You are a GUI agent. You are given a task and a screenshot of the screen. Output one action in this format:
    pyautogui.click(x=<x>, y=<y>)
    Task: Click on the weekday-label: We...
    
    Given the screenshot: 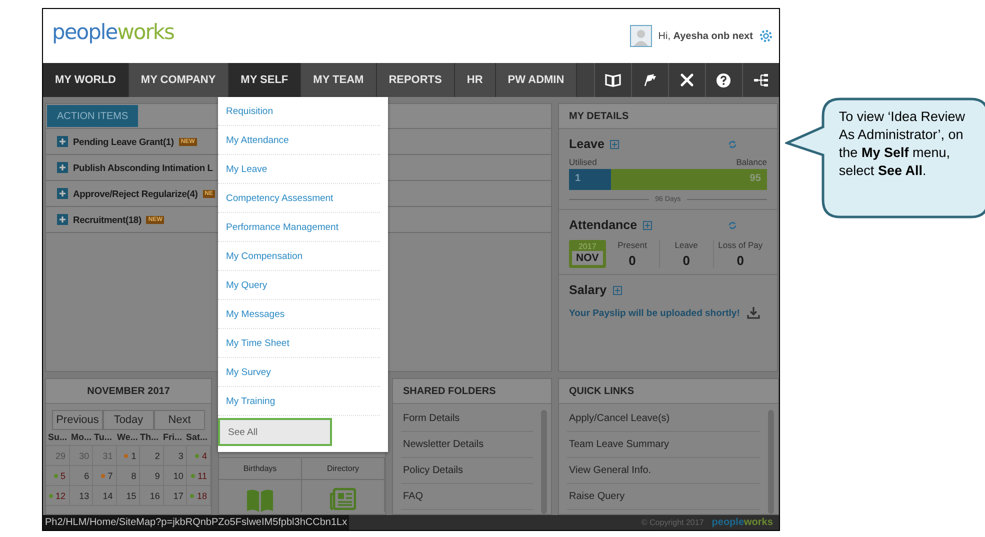 What is the action you would take?
    pyautogui.click(x=128, y=437)
    